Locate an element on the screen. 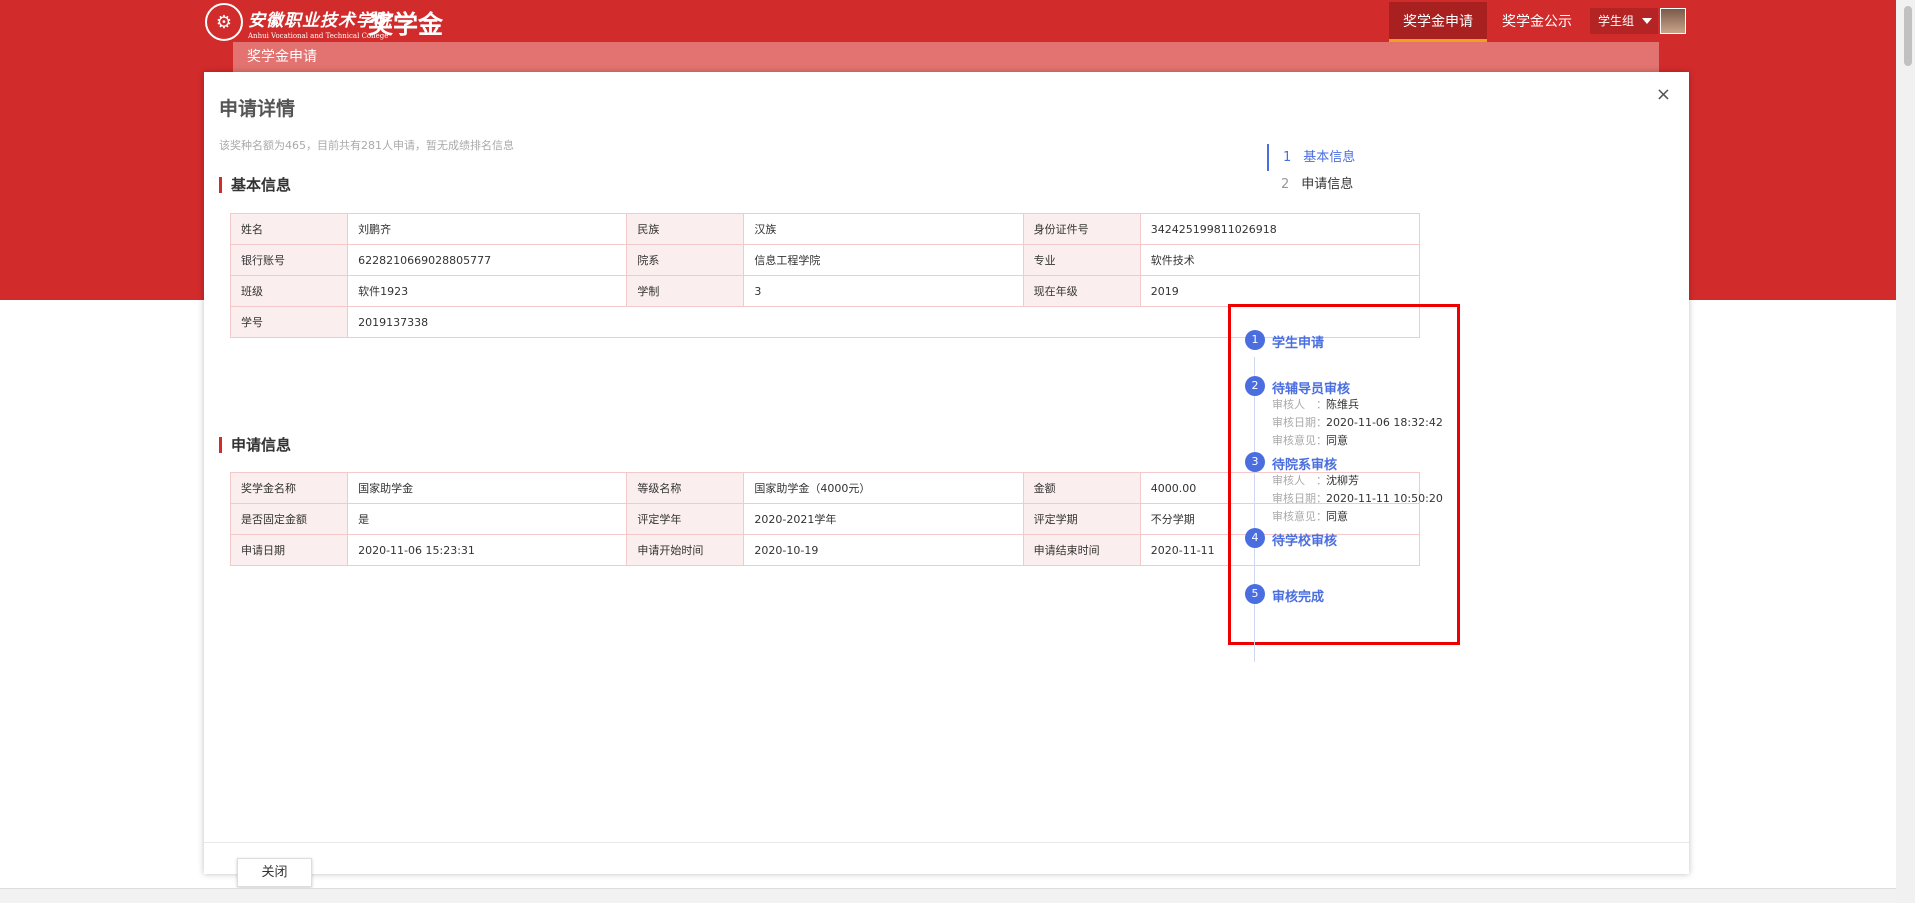 This screenshot has height=903, width=1915. field-label: 是否固定金额 is located at coordinates (289, 519).